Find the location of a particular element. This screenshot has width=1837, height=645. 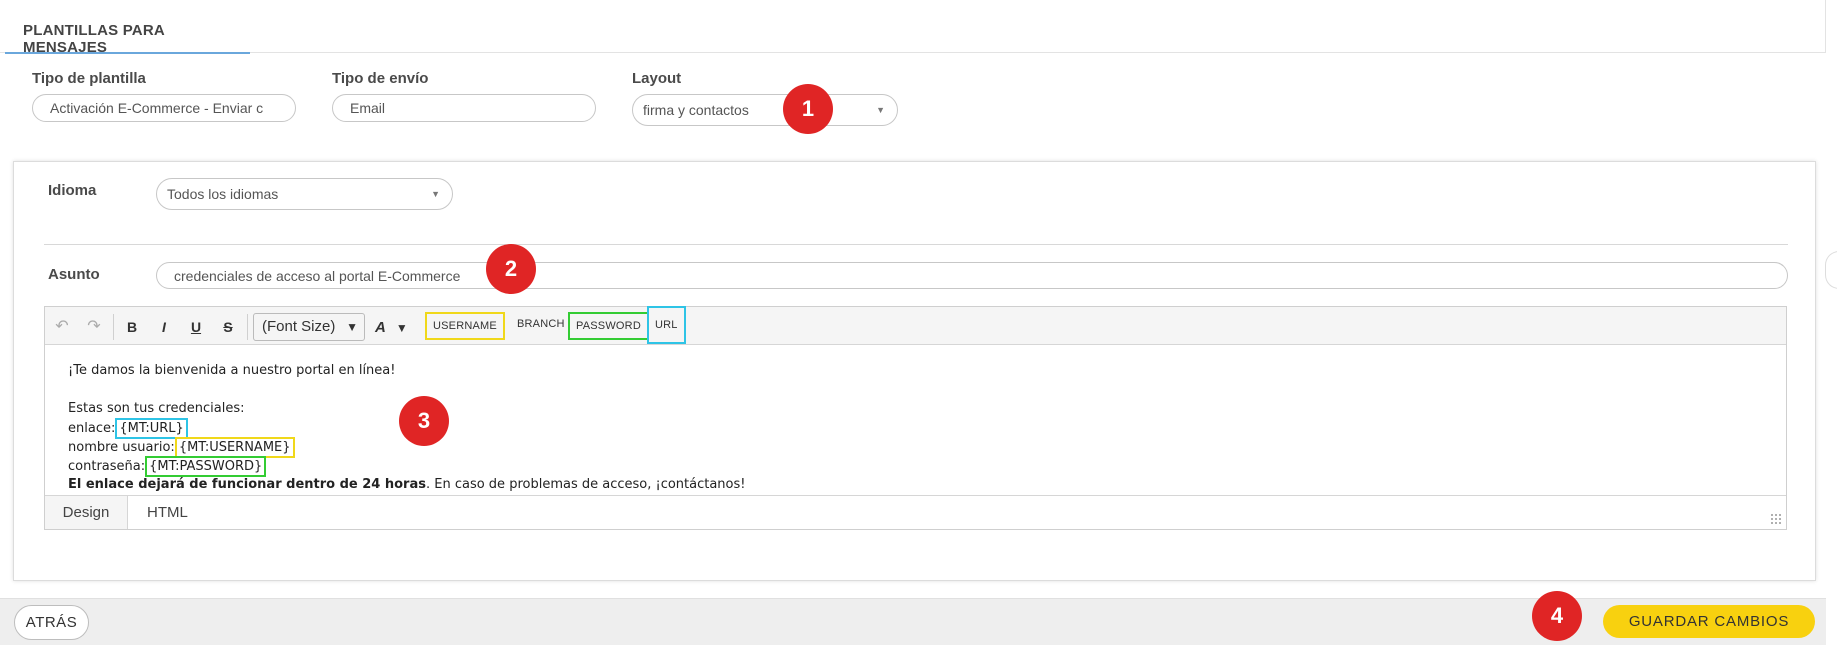

token-url-button: URL is located at coordinates (666, 325).